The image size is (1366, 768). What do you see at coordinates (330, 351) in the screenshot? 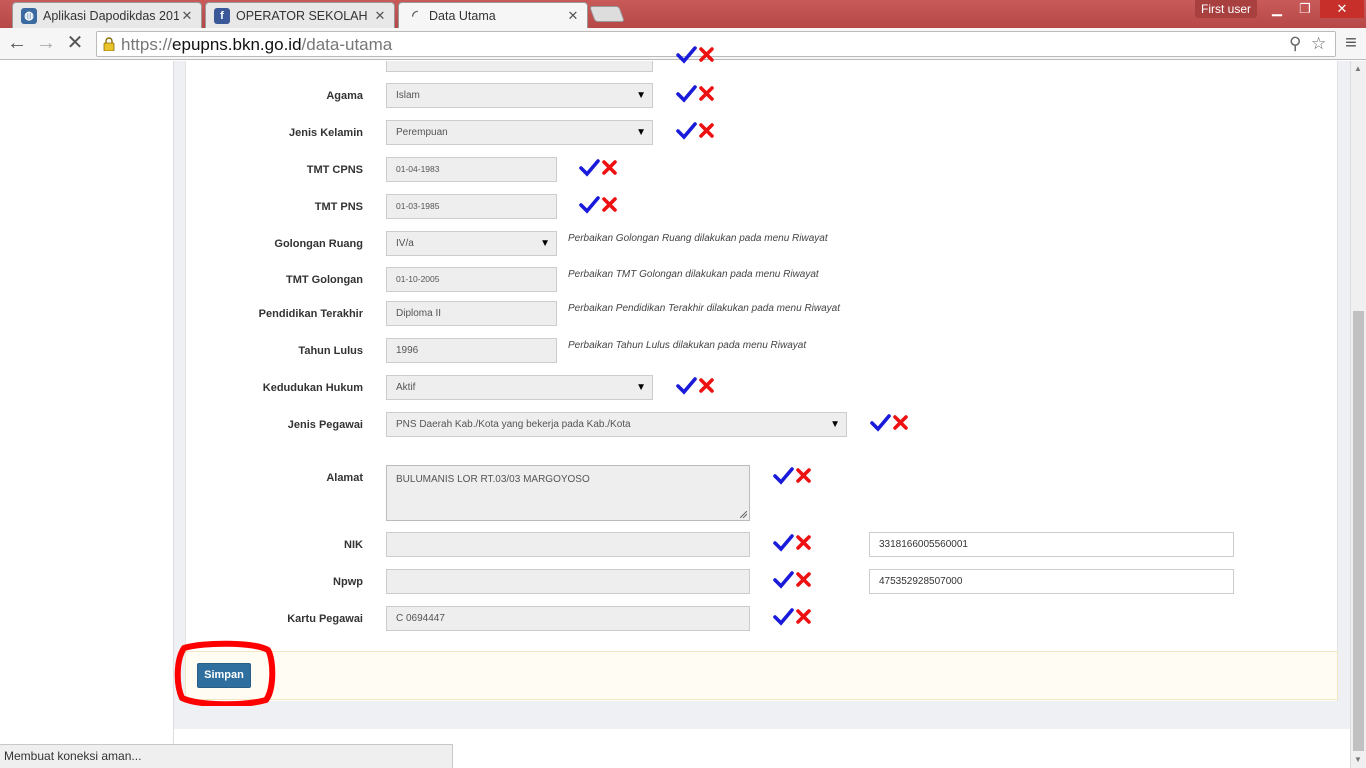
I see `label-tahun-lulus: Tahun Lulus` at bounding box center [330, 351].